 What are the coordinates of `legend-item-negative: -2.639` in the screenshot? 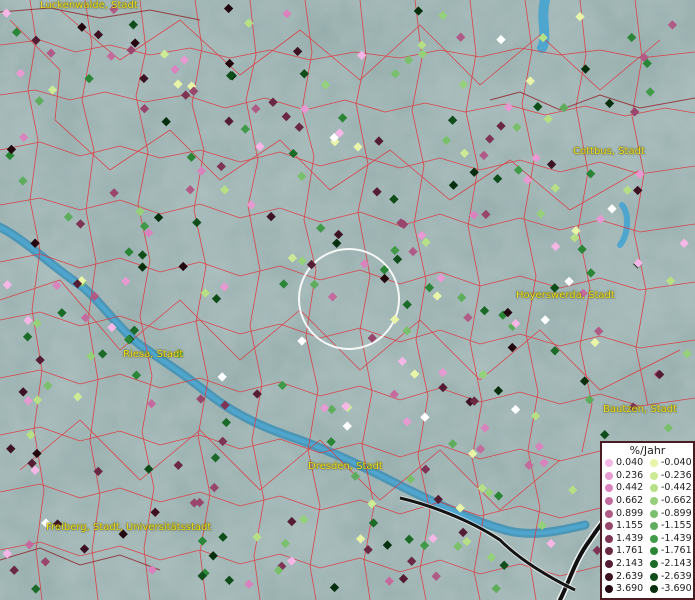 It's located at (669, 577).